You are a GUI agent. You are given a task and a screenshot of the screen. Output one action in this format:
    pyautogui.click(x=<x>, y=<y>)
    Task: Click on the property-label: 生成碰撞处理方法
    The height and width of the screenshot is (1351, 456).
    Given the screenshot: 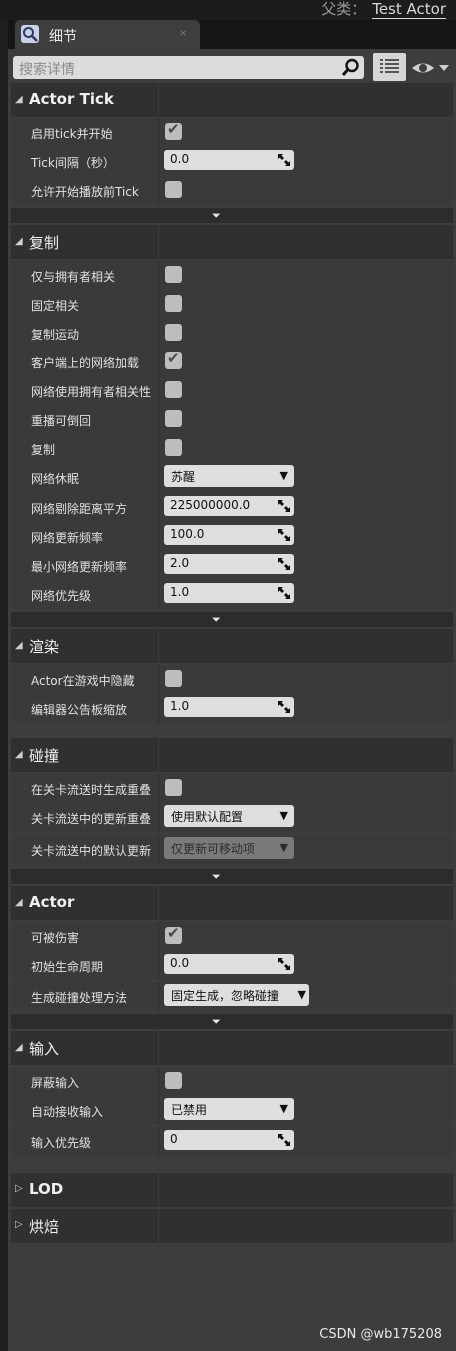 What is the action you would take?
    pyautogui.click(x=79, y=998)
    